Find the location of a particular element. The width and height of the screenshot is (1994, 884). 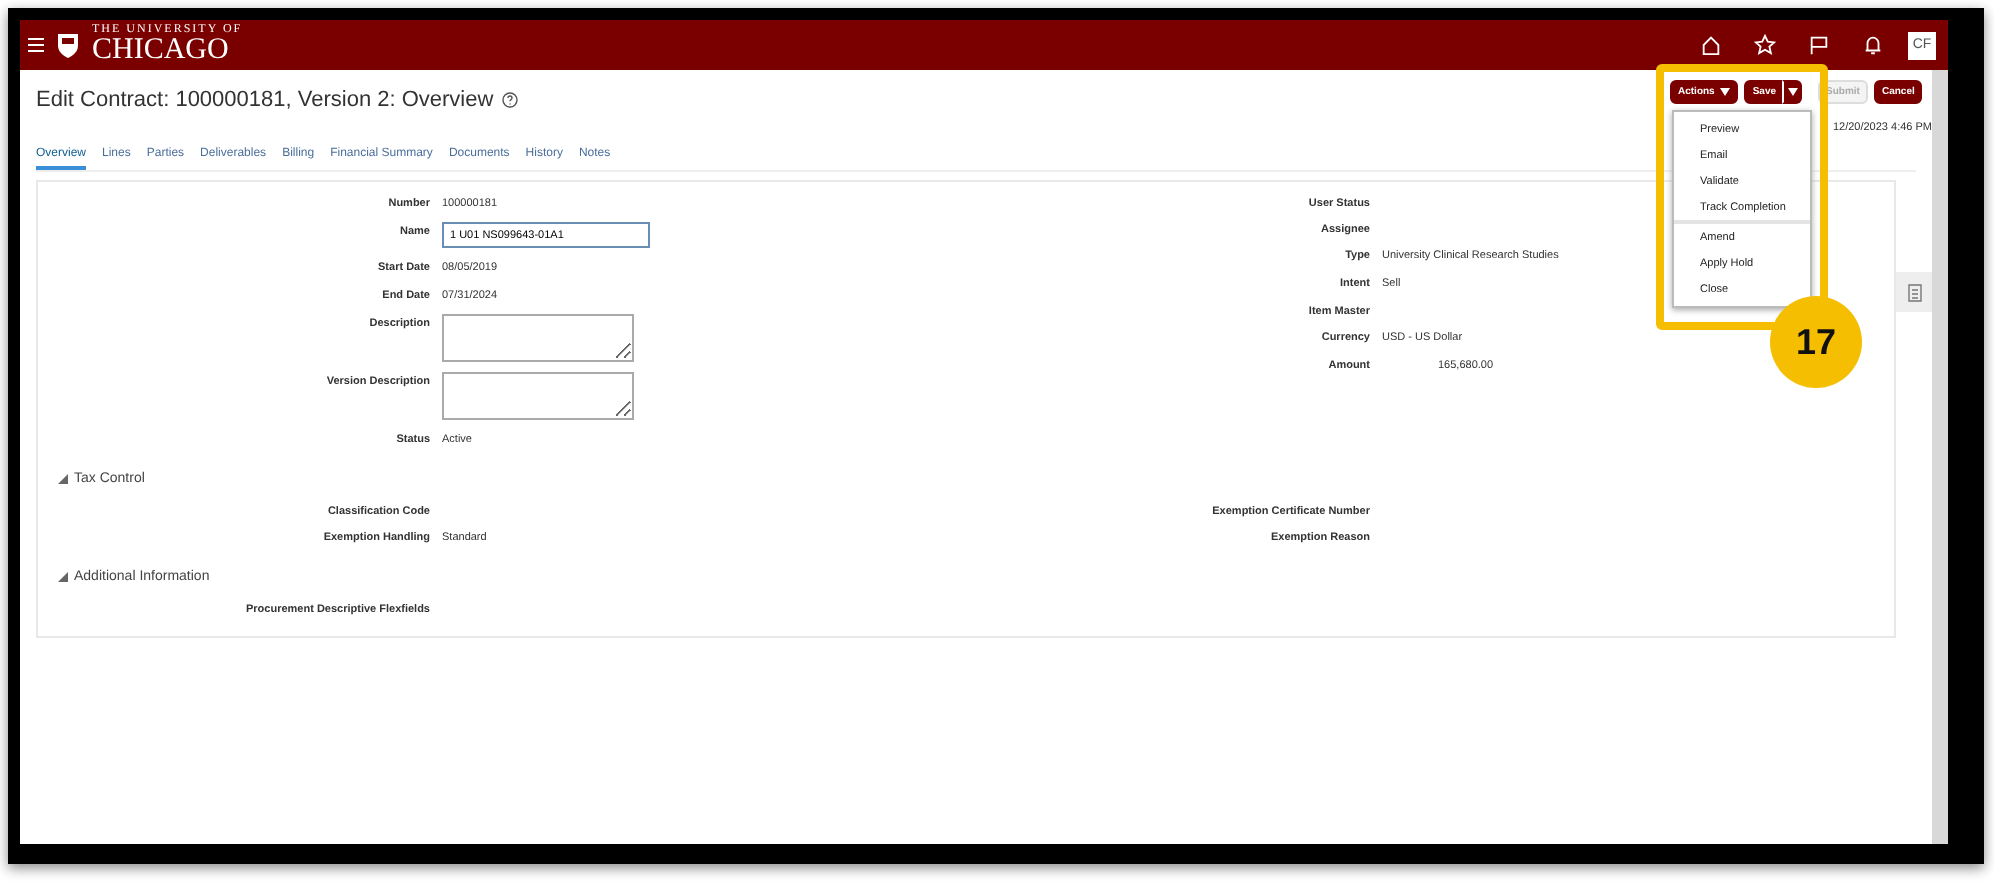

page-title: Edit Contract: 100000181, Version 2: Overview is located at coordinates (265, 100).